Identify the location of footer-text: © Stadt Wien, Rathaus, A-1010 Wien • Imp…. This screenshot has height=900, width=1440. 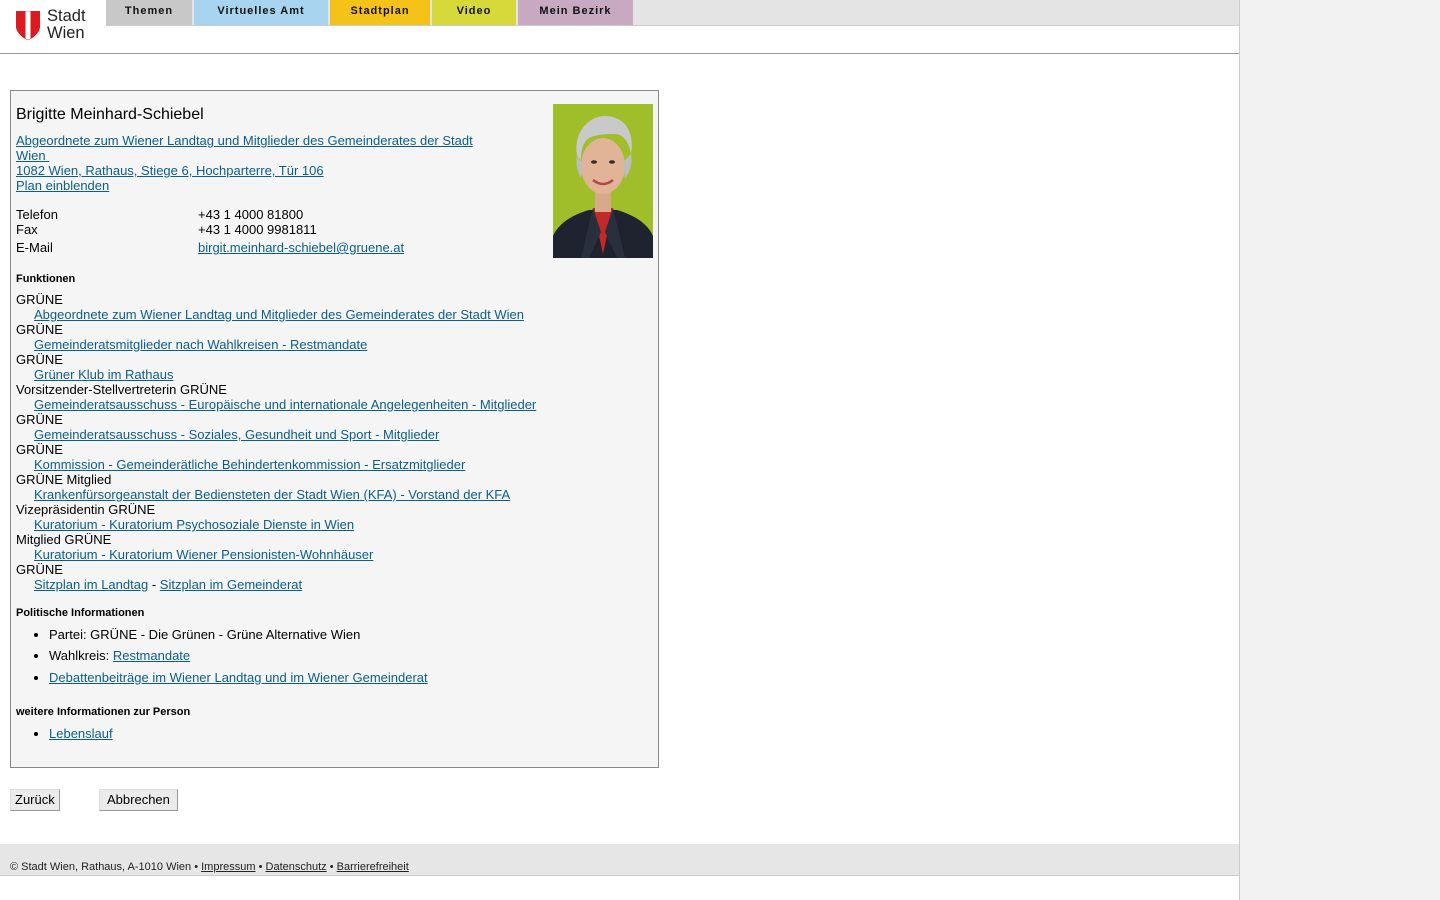
(209, 867).